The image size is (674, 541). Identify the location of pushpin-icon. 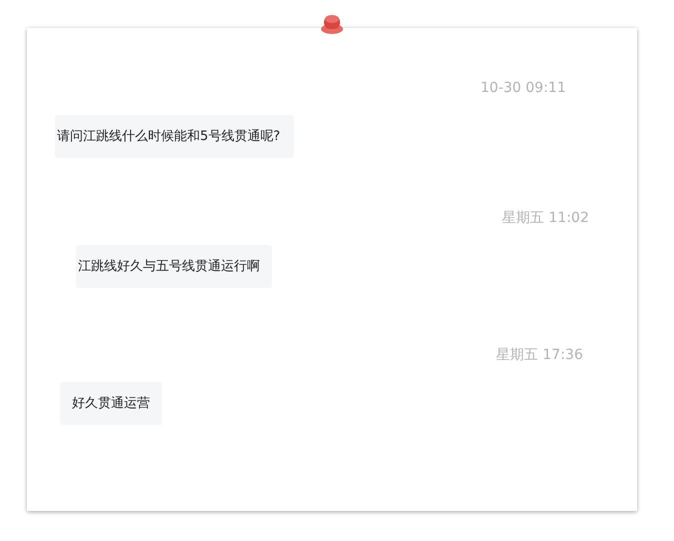
(332, 24).